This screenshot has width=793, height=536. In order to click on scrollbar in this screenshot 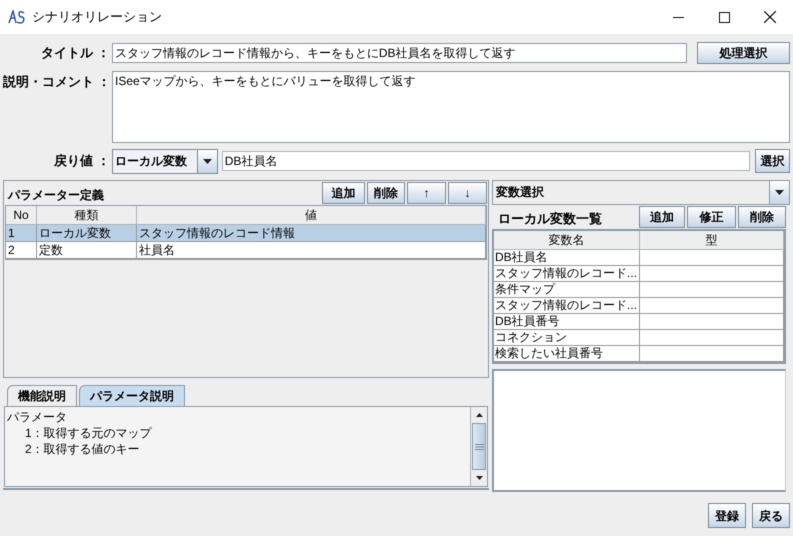, I will do `click(478, 446)`.